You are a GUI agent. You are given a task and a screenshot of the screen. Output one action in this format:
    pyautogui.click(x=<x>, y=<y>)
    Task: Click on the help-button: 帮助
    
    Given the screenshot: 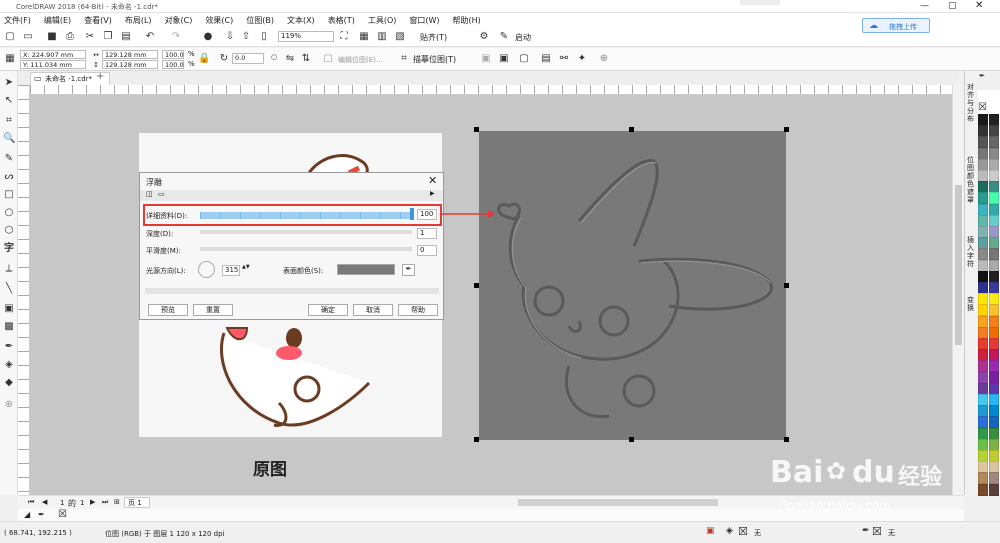 What is the action you would take?
    pyautogui.click(x=418, y=310)
    